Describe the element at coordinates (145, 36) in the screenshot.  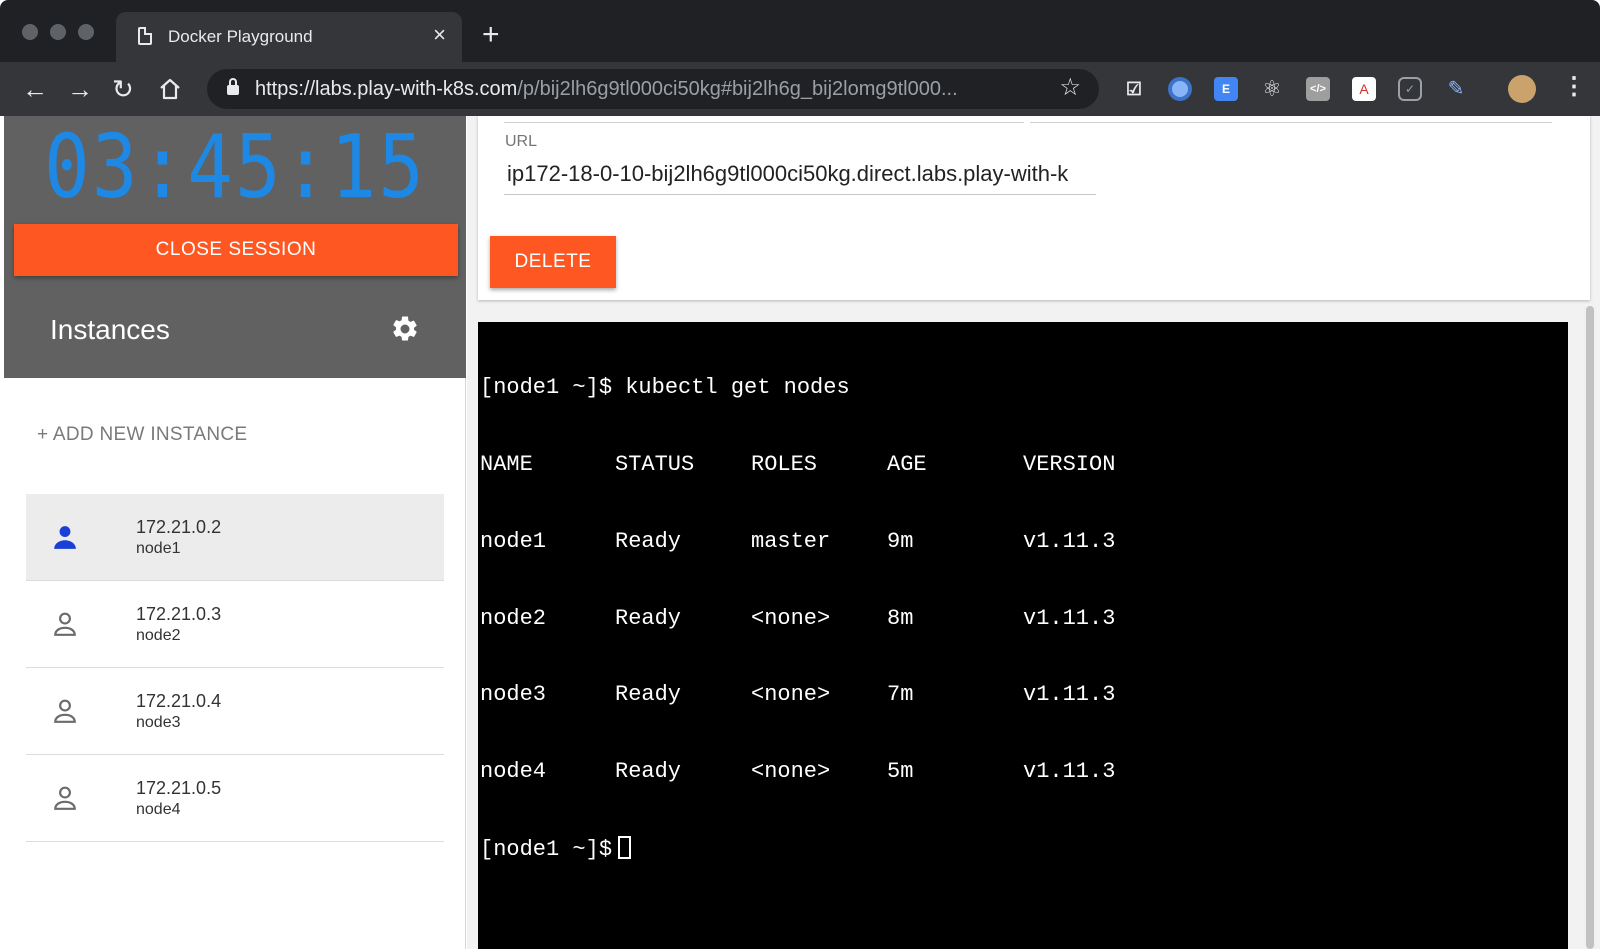
I see `document-icon` at that location.